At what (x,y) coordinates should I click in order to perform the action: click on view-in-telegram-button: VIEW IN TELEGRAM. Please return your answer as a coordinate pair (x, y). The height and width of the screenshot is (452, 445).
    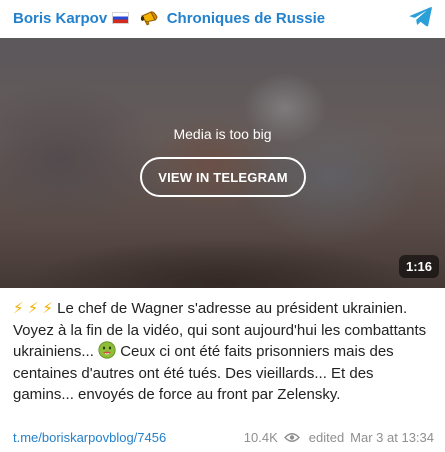
    Looking at the image, I should click on (223, 177).